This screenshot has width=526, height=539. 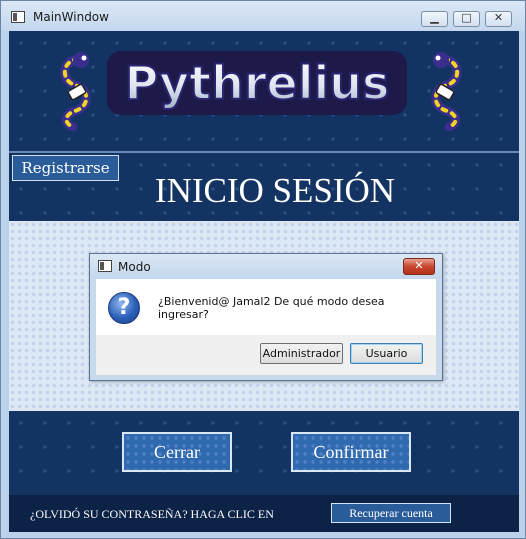 What do you see at coordinates (351, 452) in the screenshot?
I see `confirm-button: Confirmar` at bounding box center [351, 452].